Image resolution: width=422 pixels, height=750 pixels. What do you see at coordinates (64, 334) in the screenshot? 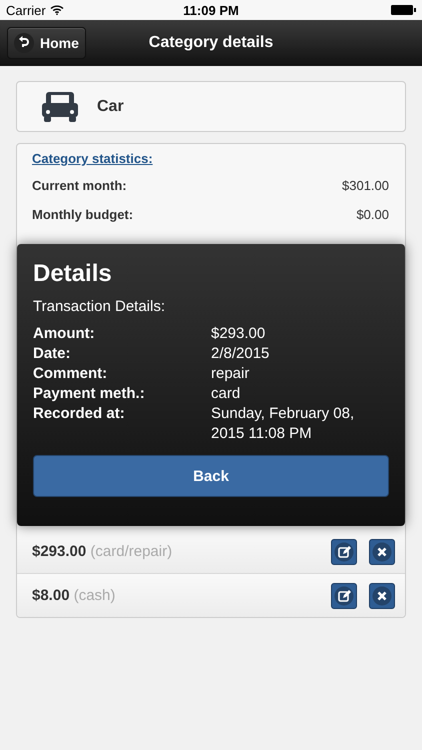
I see `detail-label: Amount:` at bounding box center [64, 334].